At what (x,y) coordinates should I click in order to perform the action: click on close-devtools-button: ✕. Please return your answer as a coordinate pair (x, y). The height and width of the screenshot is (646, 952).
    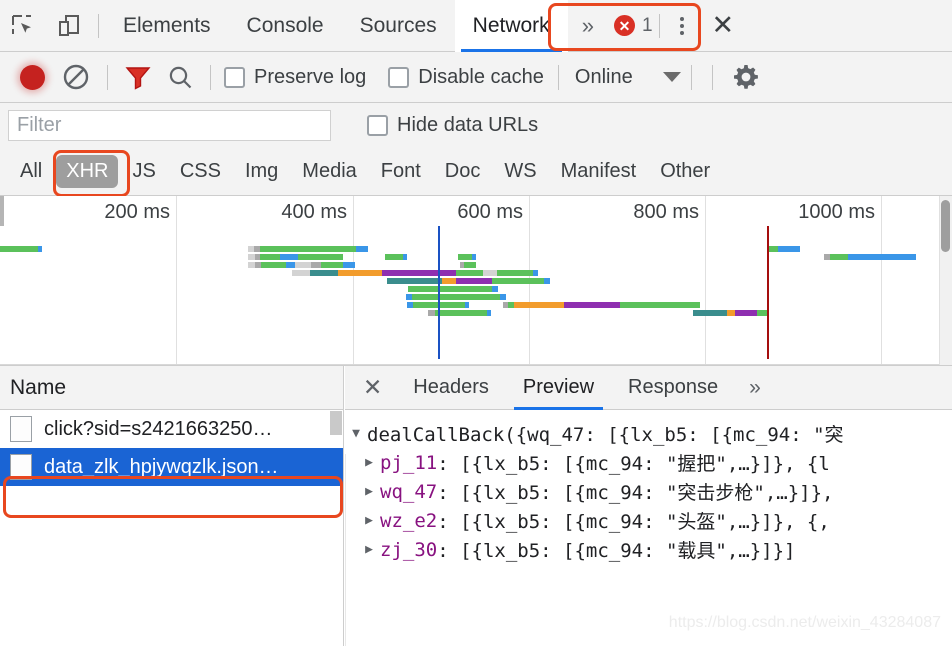
    Looking at the image, I should click on (723, 25).